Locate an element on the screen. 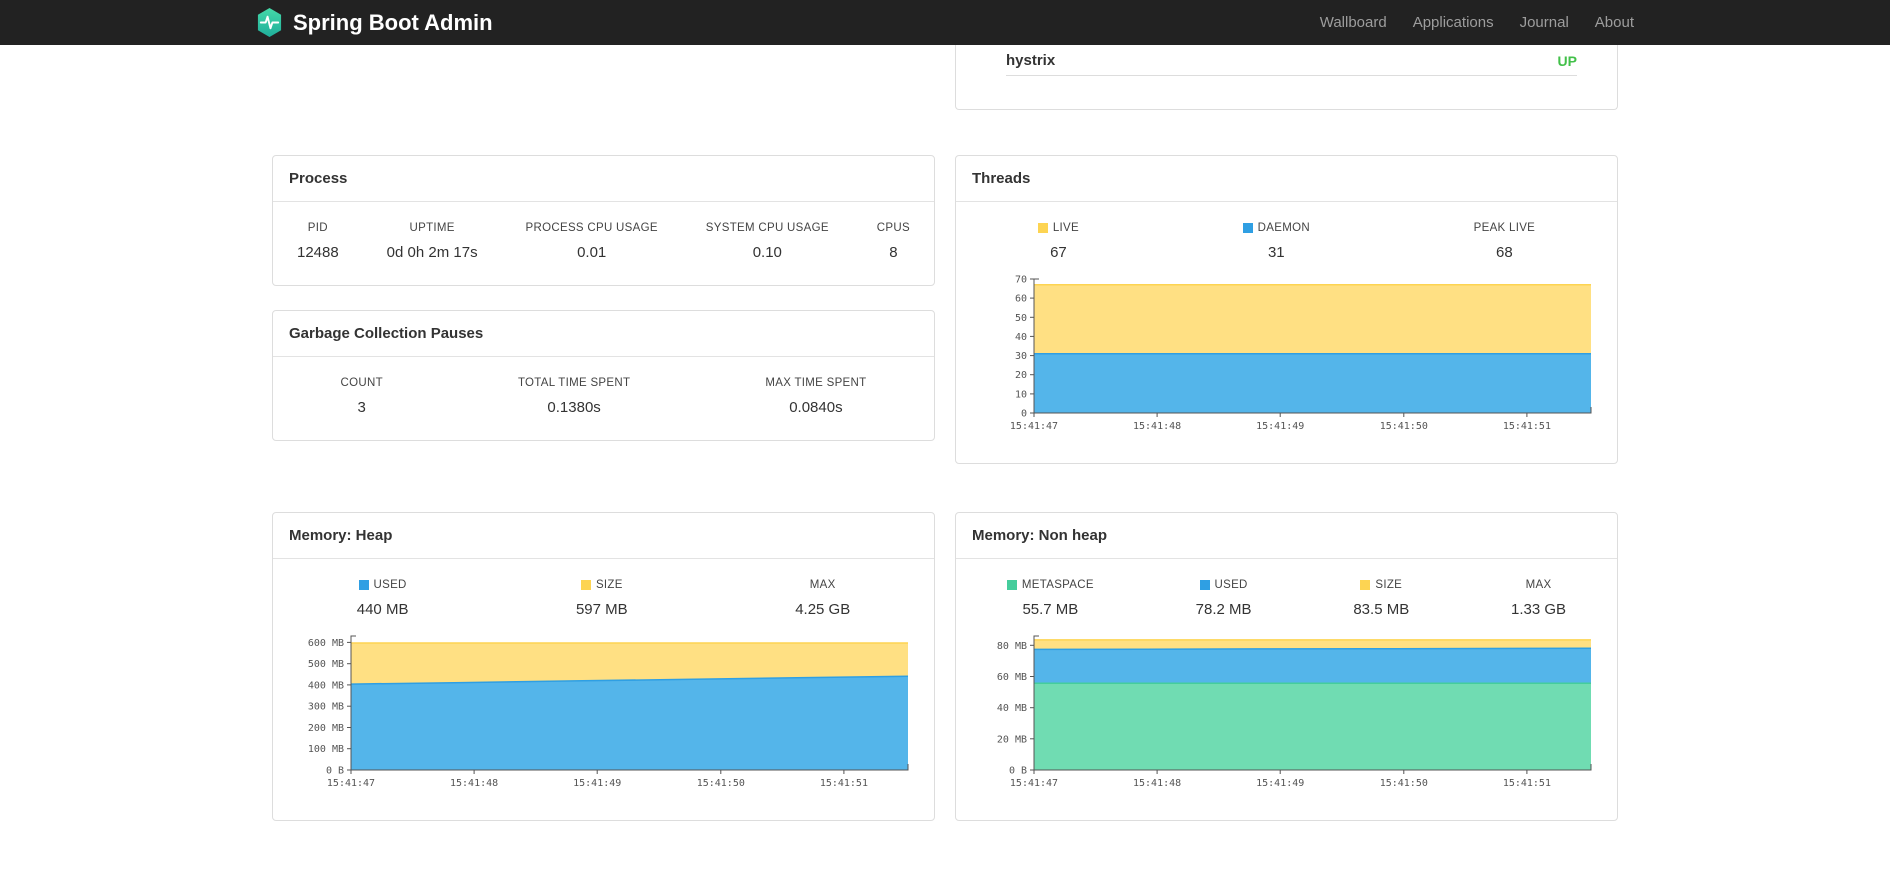 This screenshot has width=1890, height=892. stat-label-text: PEAK LIVE is located at coordinates (1504, 228).